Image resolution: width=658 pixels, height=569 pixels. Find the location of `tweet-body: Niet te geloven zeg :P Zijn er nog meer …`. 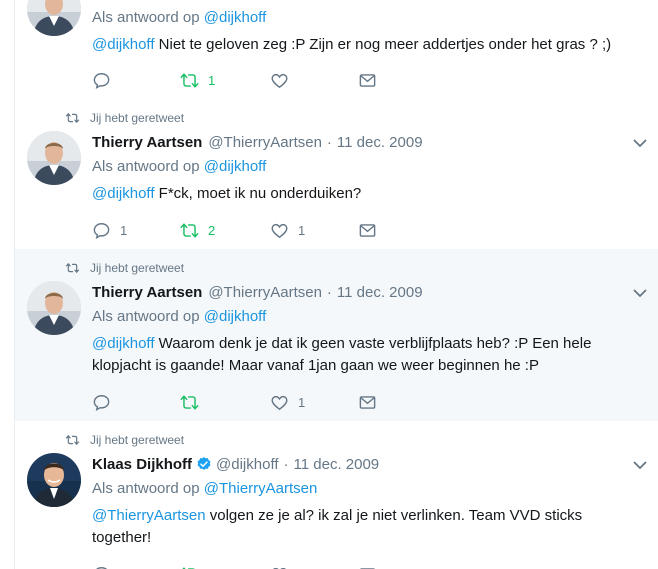

tweet-body: Niet te geloven zeg :P Zijn er nog meer … is located at coordinates (383, 44).